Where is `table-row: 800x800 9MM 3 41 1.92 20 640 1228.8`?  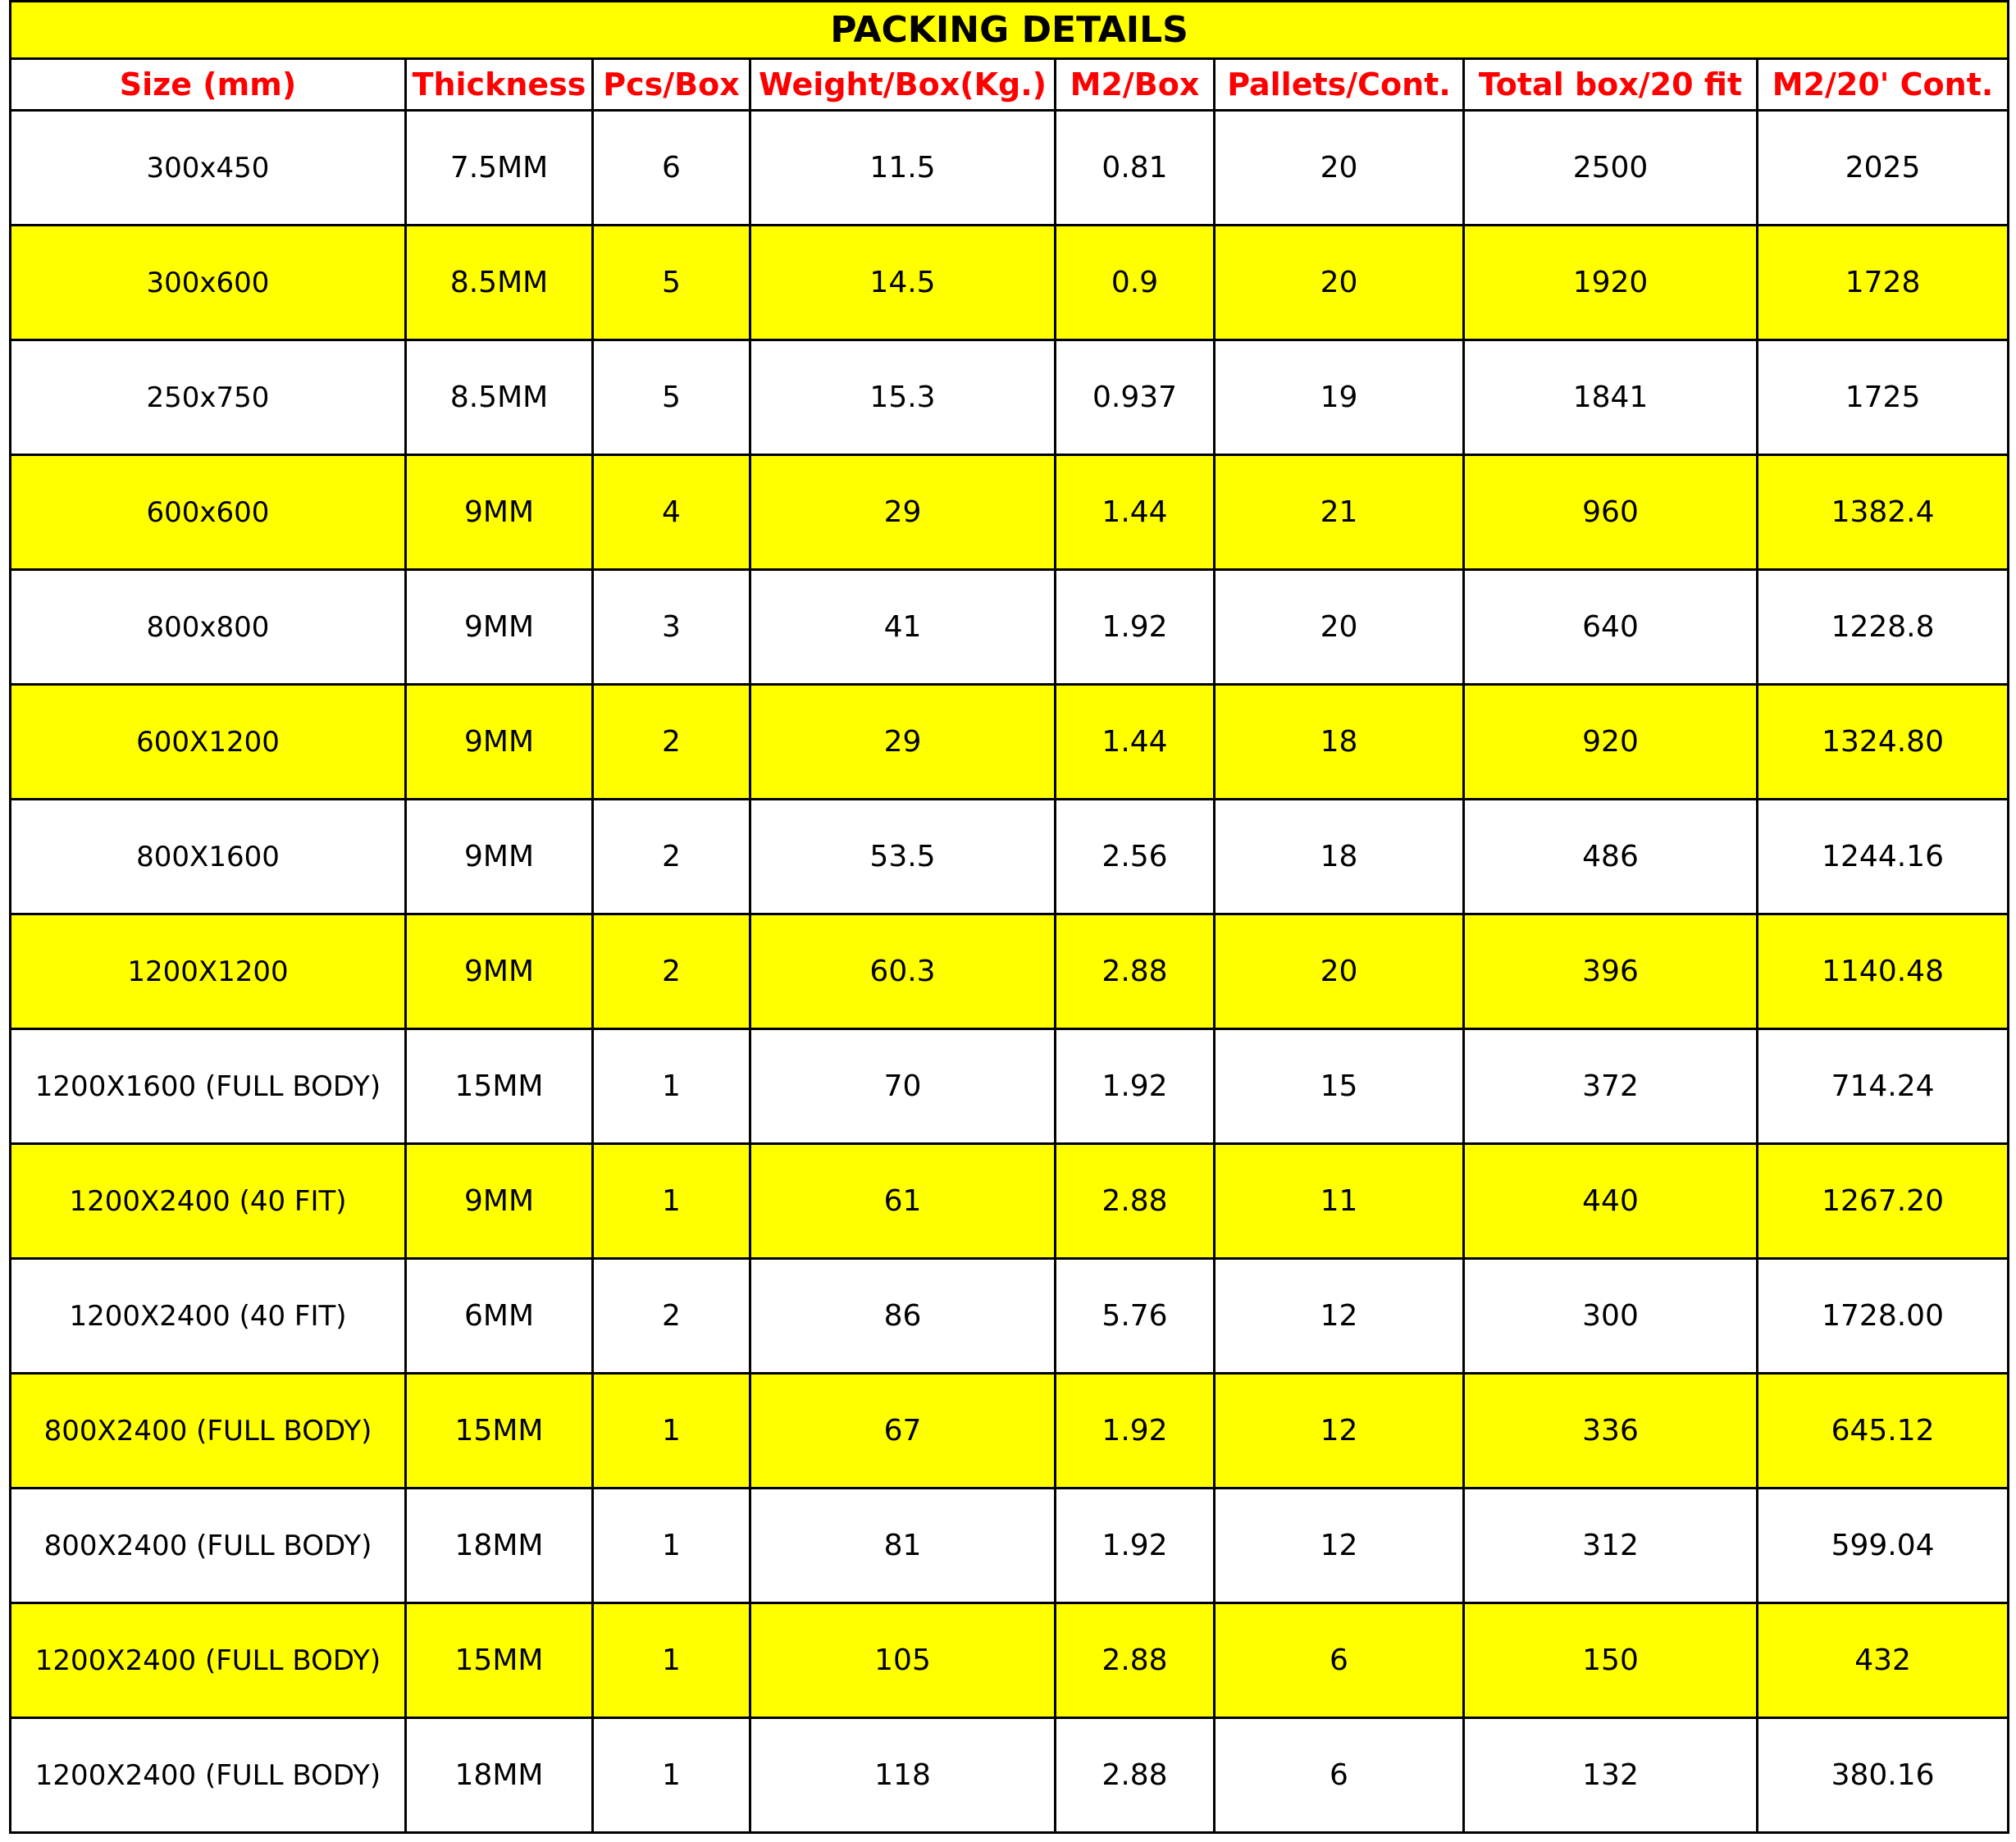 table-row: 800x800 9MM 3 41 1.92 20 640 1228.8 is located at coordinates (1010, 627).